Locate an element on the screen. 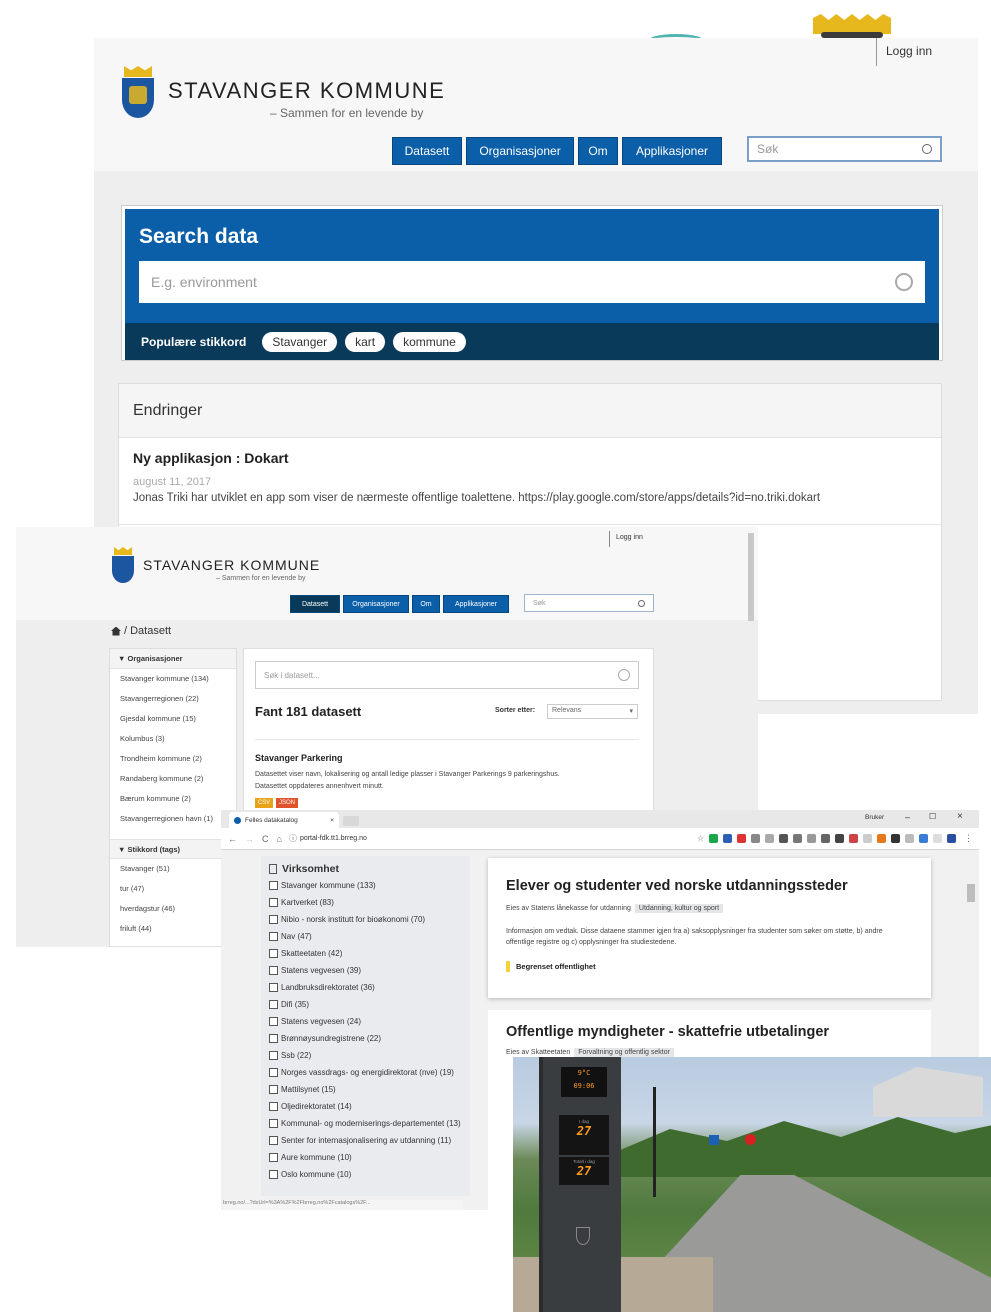 The height and width of the screenshot is (1312, 991). back-nav-applikasjoner: Applikasjoner is located at coordinates (672, 151).